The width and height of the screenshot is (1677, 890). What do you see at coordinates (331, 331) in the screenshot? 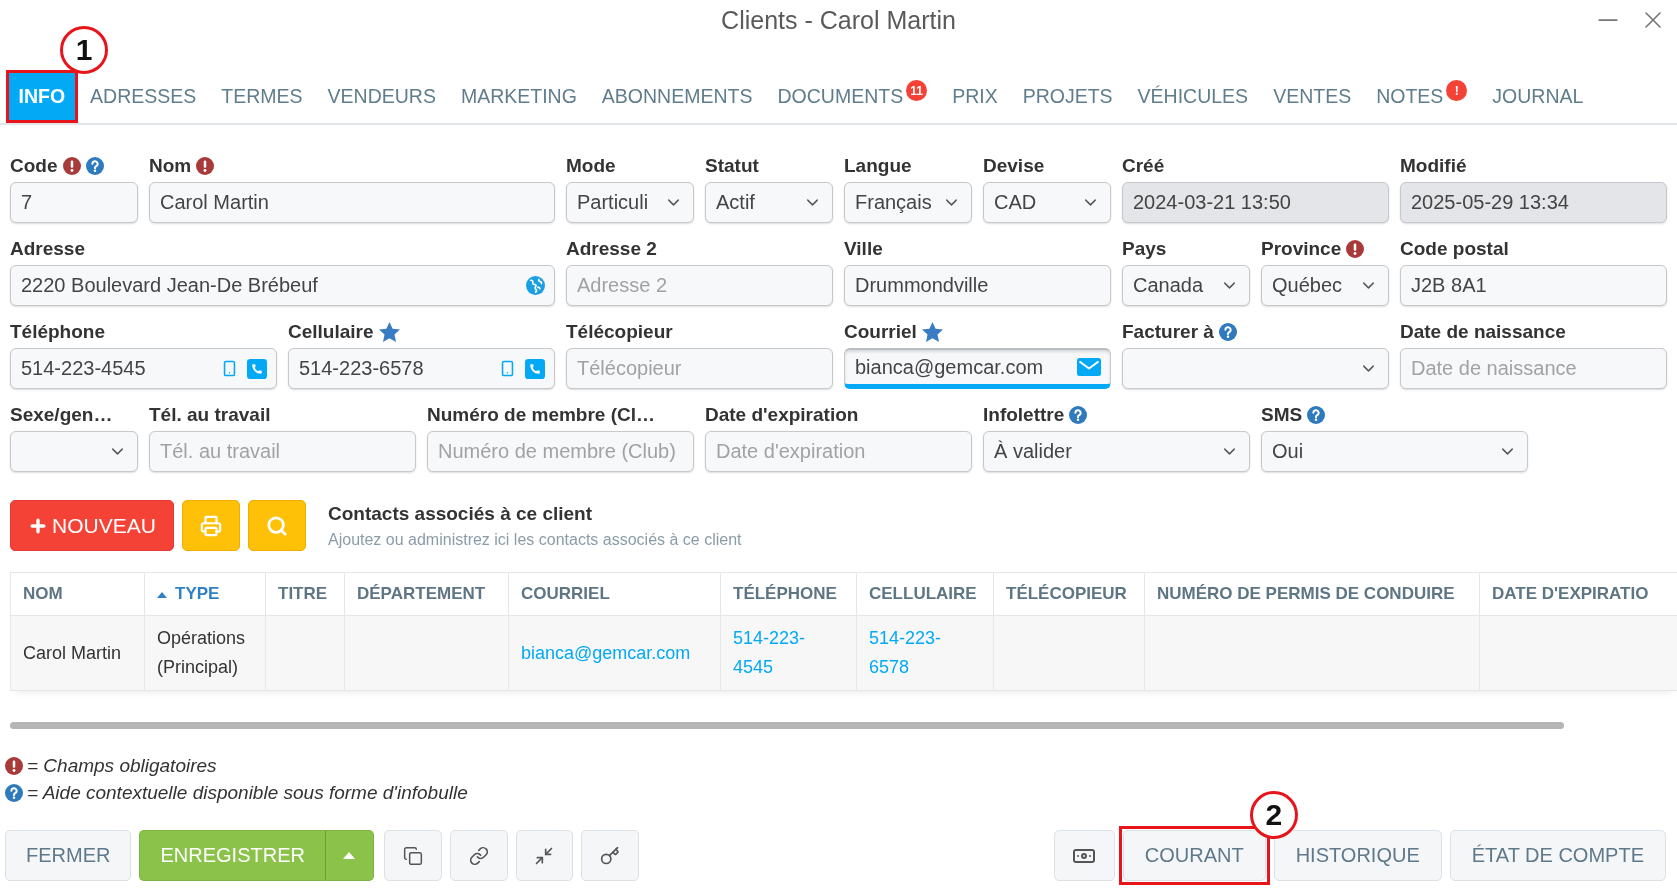
I see `field-label: Cellulaire` at bounding box center [331, 331].